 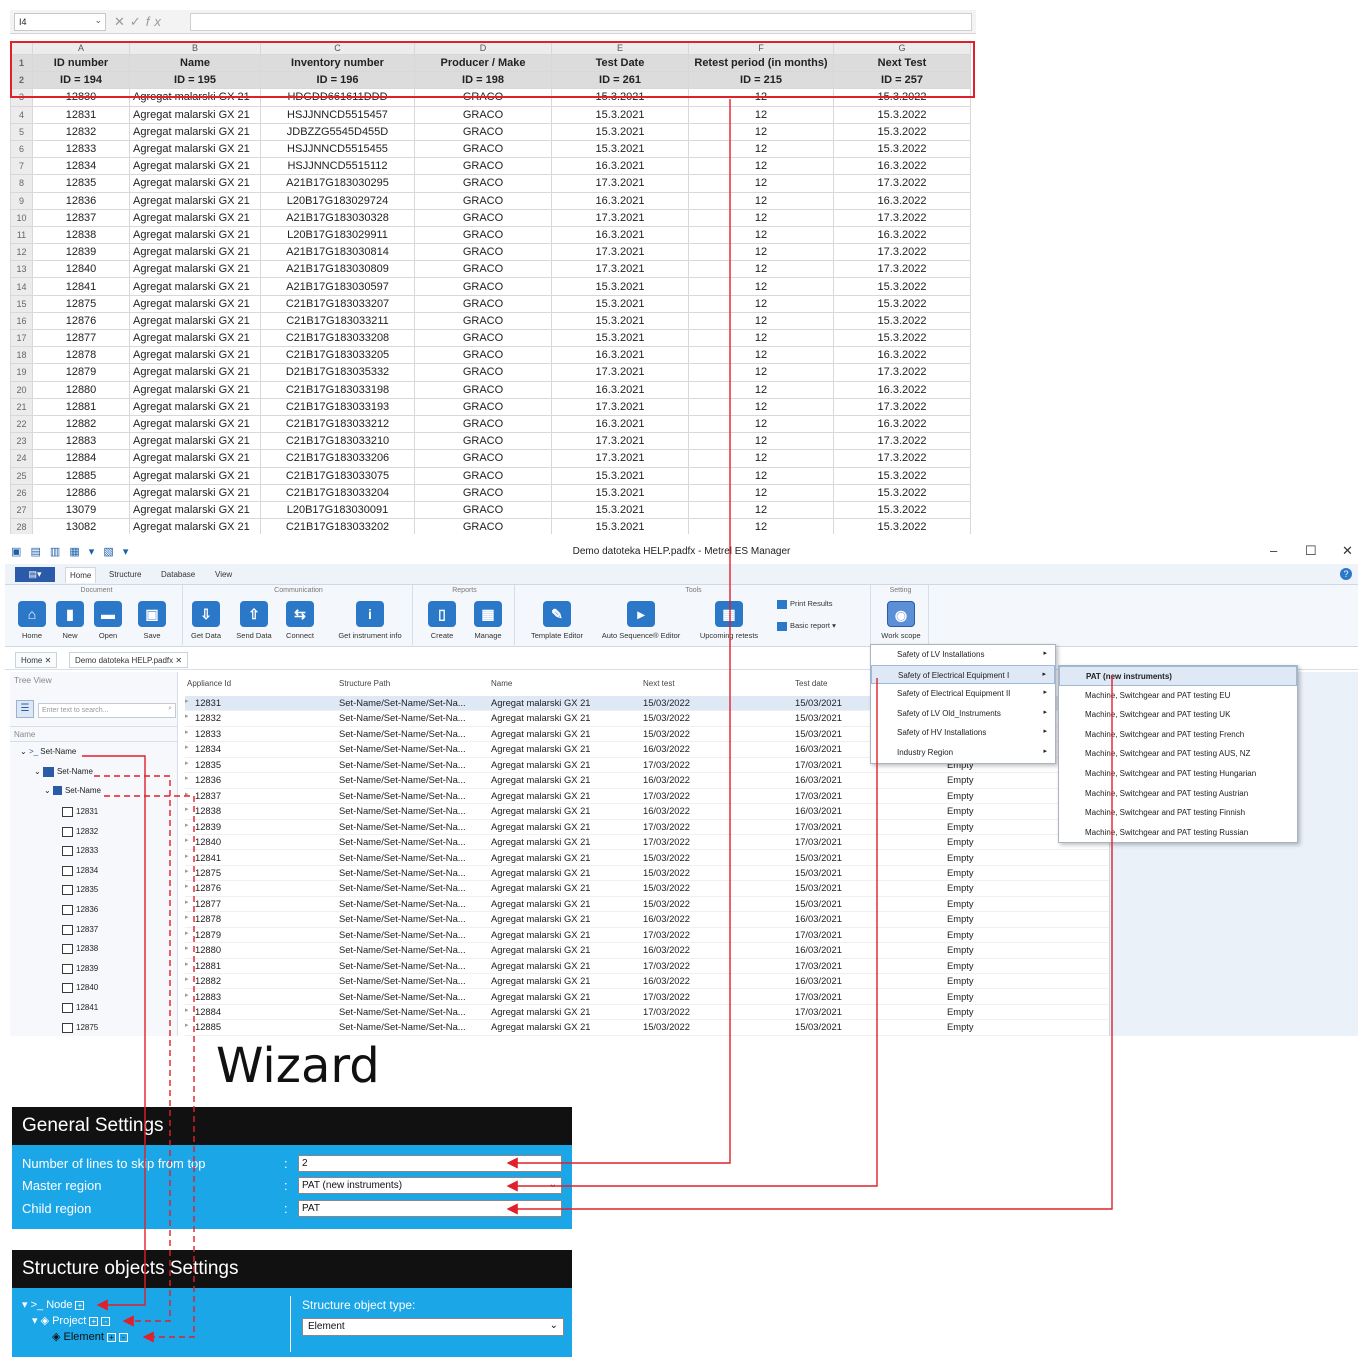 I want to click on row-number: 25, so click(x=21, y=475).